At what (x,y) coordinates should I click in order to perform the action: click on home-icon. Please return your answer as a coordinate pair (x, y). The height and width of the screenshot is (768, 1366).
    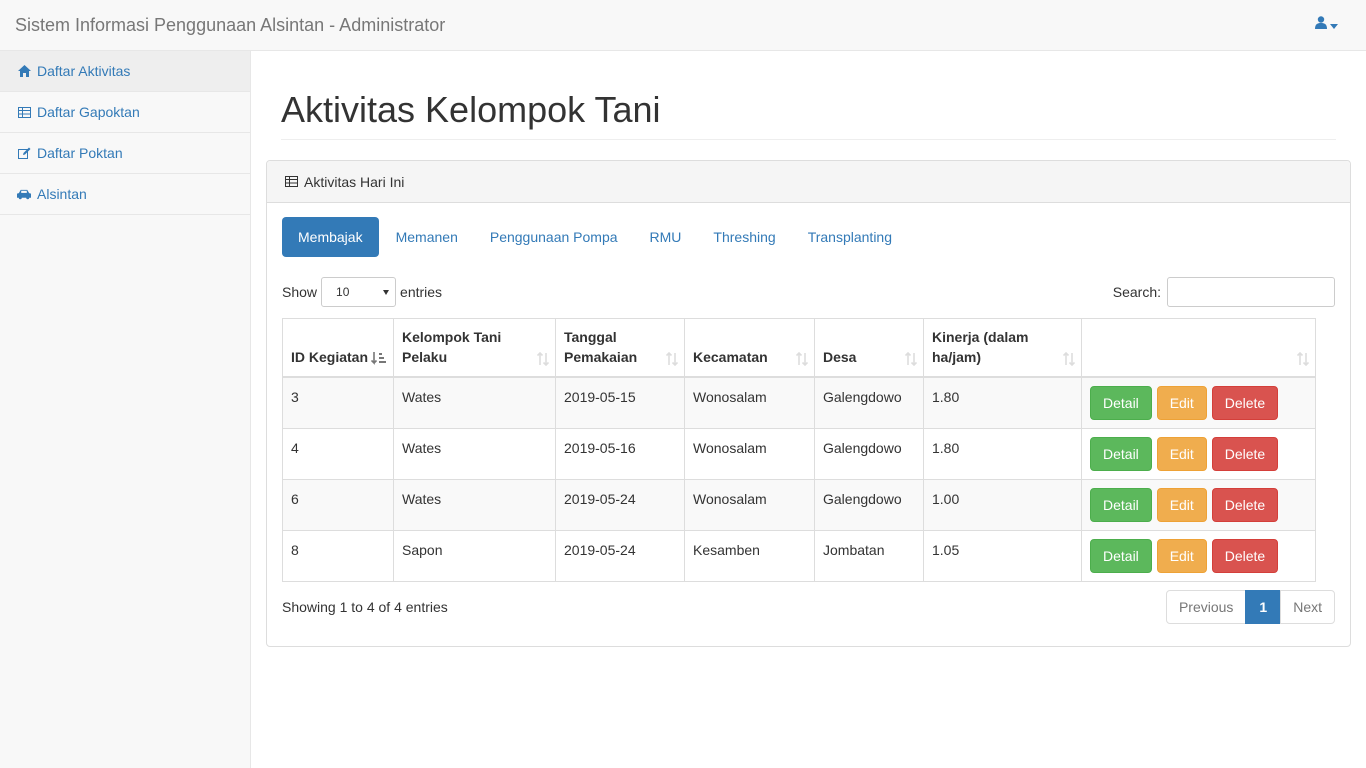
    Looking at the image, I should click on (24, 71).